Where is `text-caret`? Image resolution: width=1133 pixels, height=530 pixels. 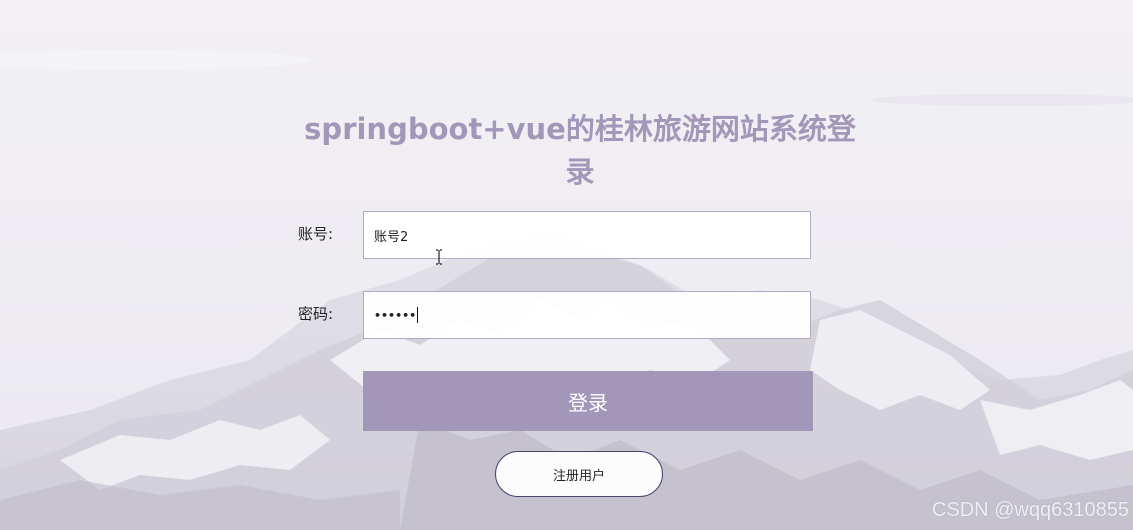 text-caret is located at coordinates (418, 315).